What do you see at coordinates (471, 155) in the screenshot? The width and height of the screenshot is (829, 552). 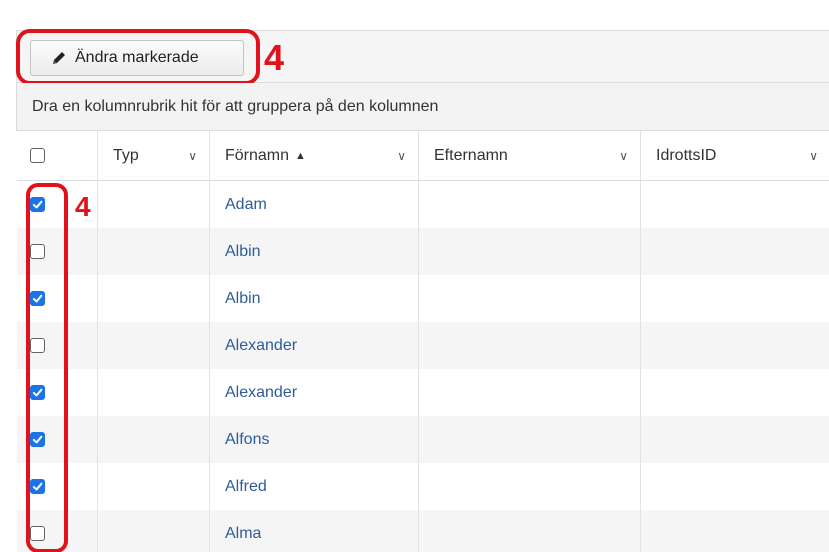 I see `column-header-label: Efternamn` at bounding box center [471, 155].